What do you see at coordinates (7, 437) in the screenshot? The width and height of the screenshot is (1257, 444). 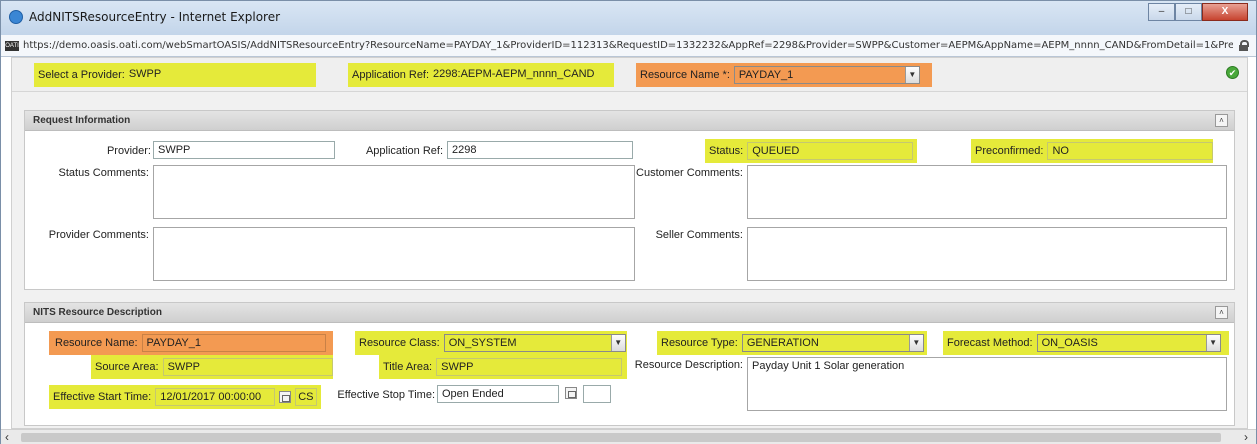 I see `scroll-left-icon: ‹` at bounding box center [7, 437].